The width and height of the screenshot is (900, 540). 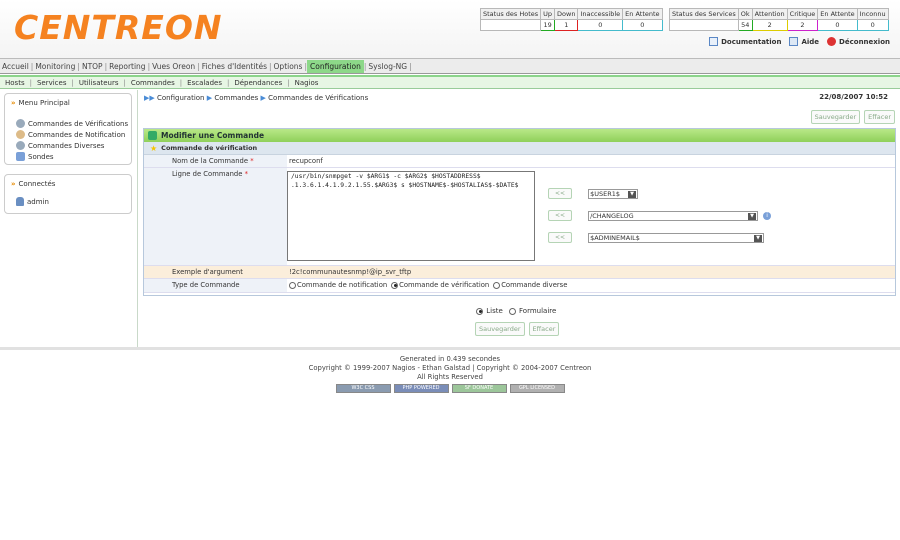 I want to click on submenu-utilisateurs: Utilisateurs, so click(x=99, y=83).